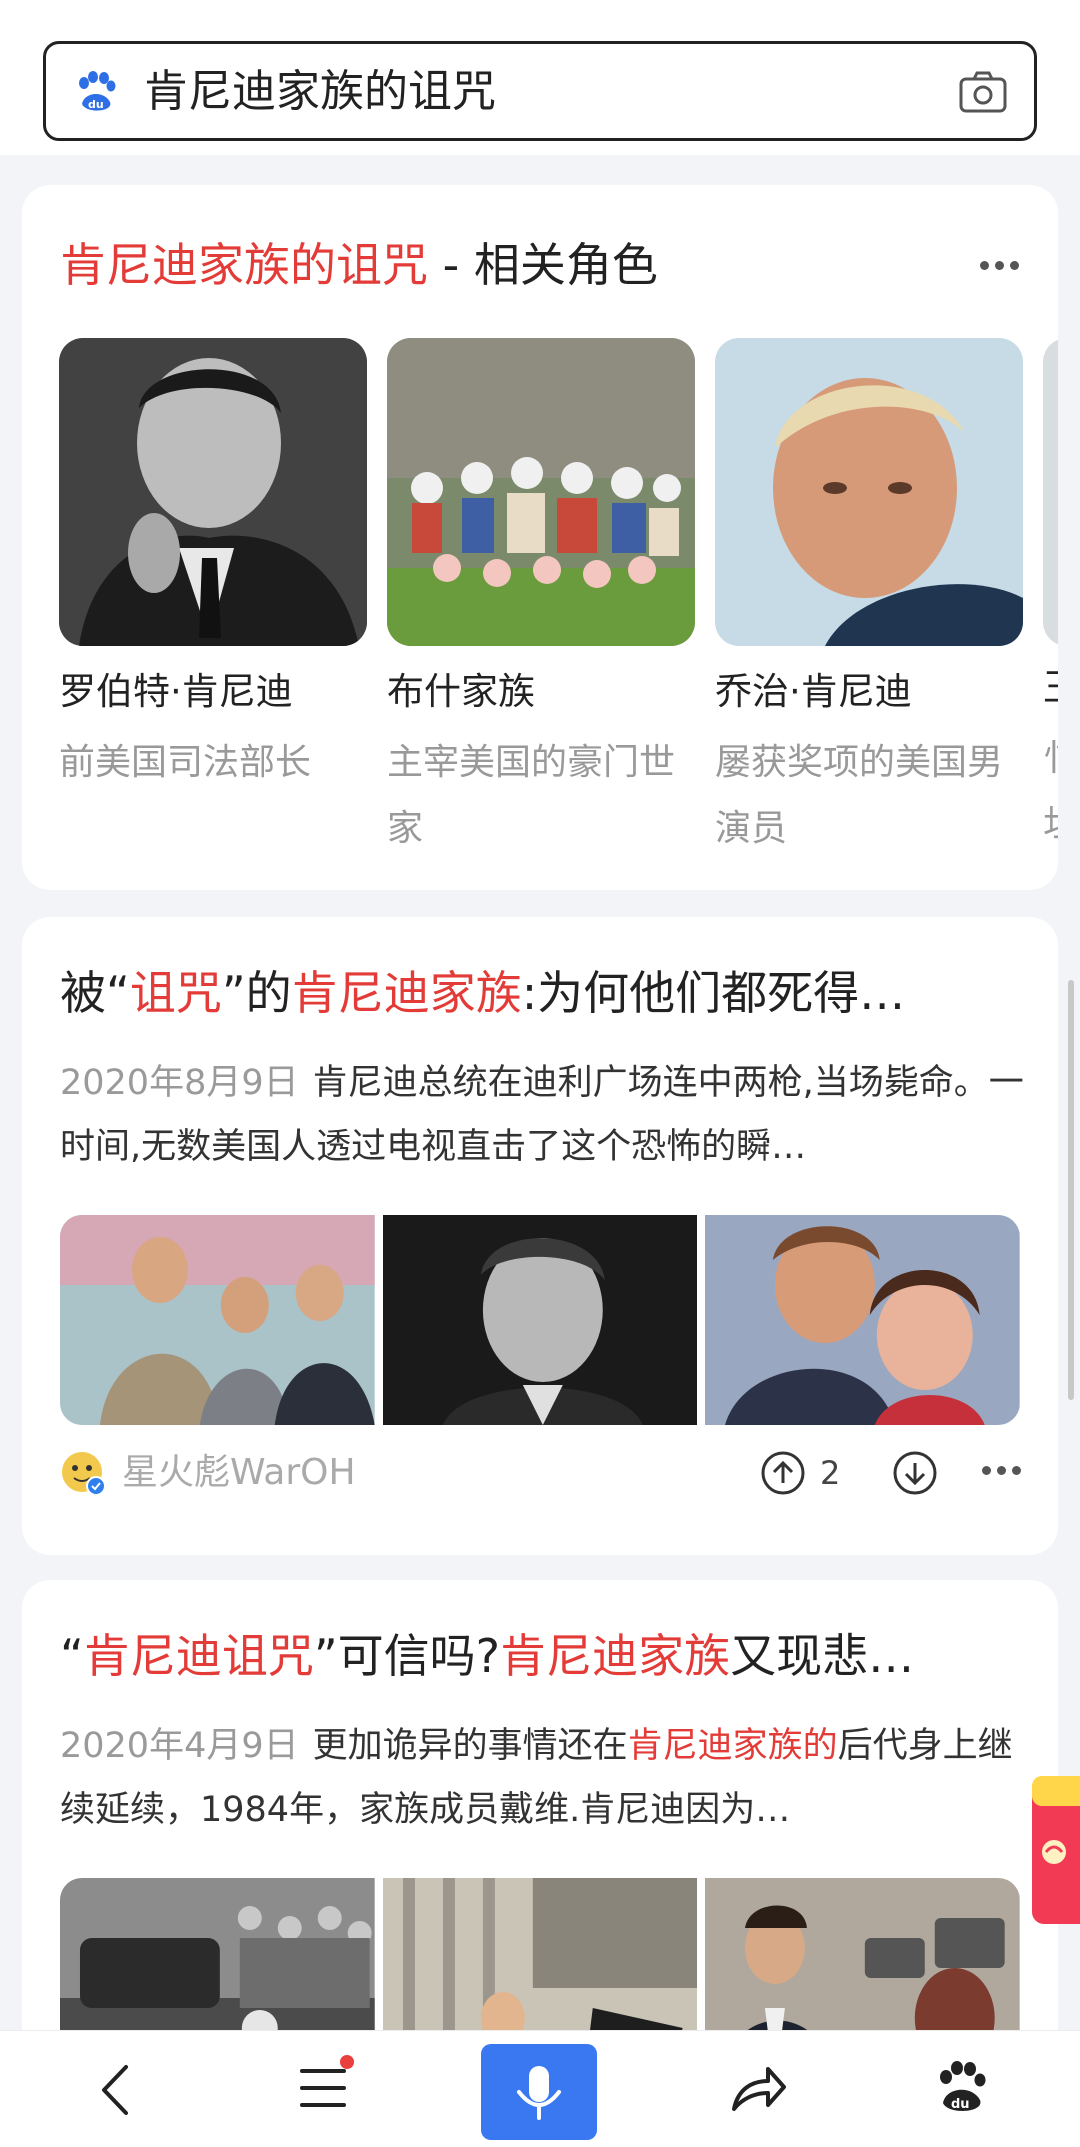 This screenshot has width=1080, height=2147. What do you see at coordinates (217, 1320) in the screenshot?
I see `thumbnail-kennedy-brothers` at bounding box center [217, 1320].